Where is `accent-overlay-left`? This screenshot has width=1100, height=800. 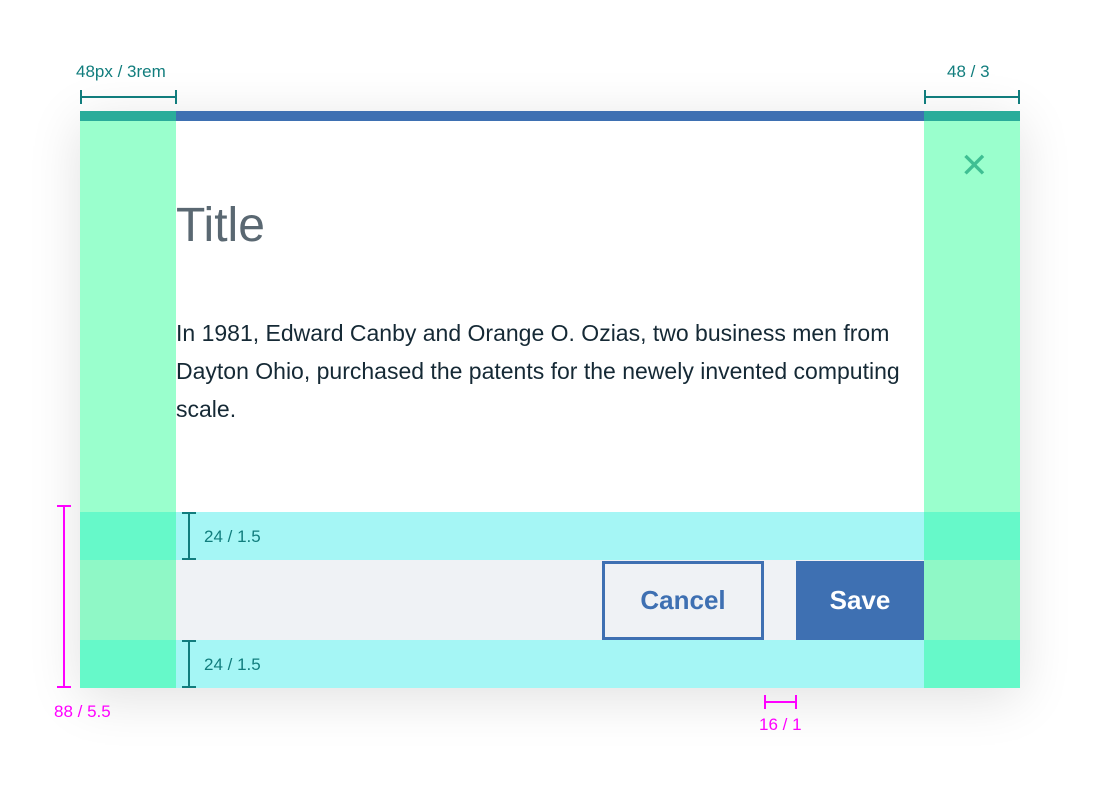
accent-overlay-left is located at coordinates (128, 116).